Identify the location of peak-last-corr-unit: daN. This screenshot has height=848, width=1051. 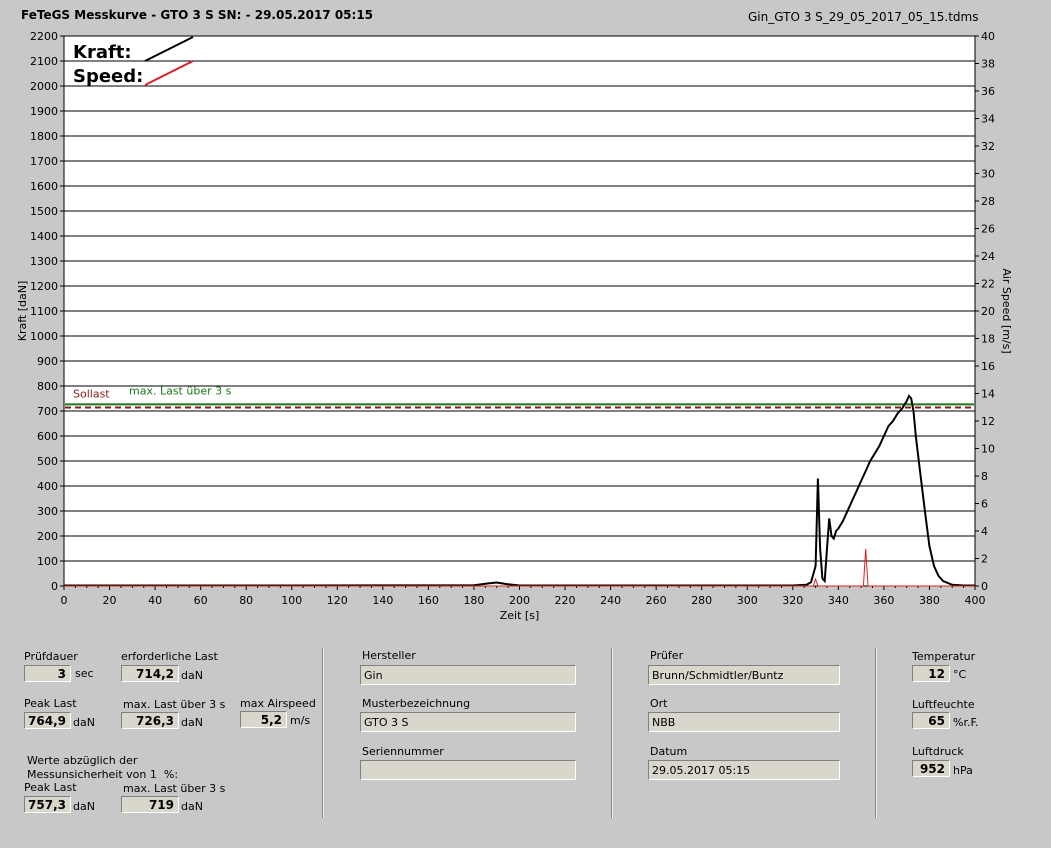
(84, 806).